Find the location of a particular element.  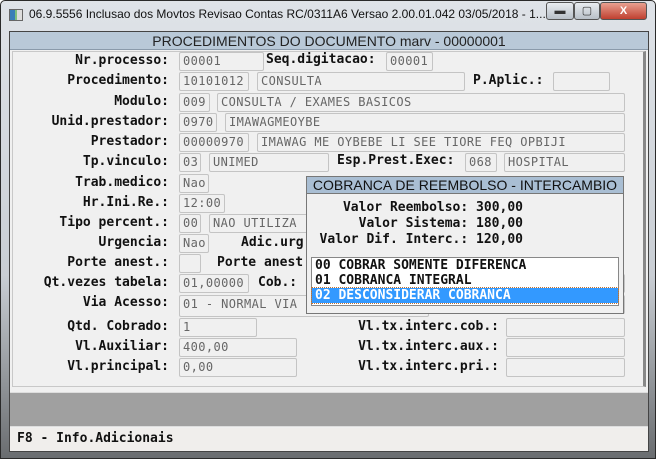

esp-prest-exec-desc-field: HOSPITAL is located at coordinates (564, 162).